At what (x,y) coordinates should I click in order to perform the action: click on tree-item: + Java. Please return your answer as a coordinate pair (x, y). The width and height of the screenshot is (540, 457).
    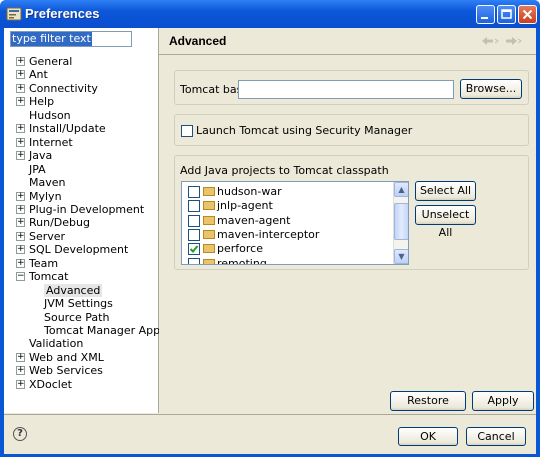
    Looking at the image, I should click on (79, 155).